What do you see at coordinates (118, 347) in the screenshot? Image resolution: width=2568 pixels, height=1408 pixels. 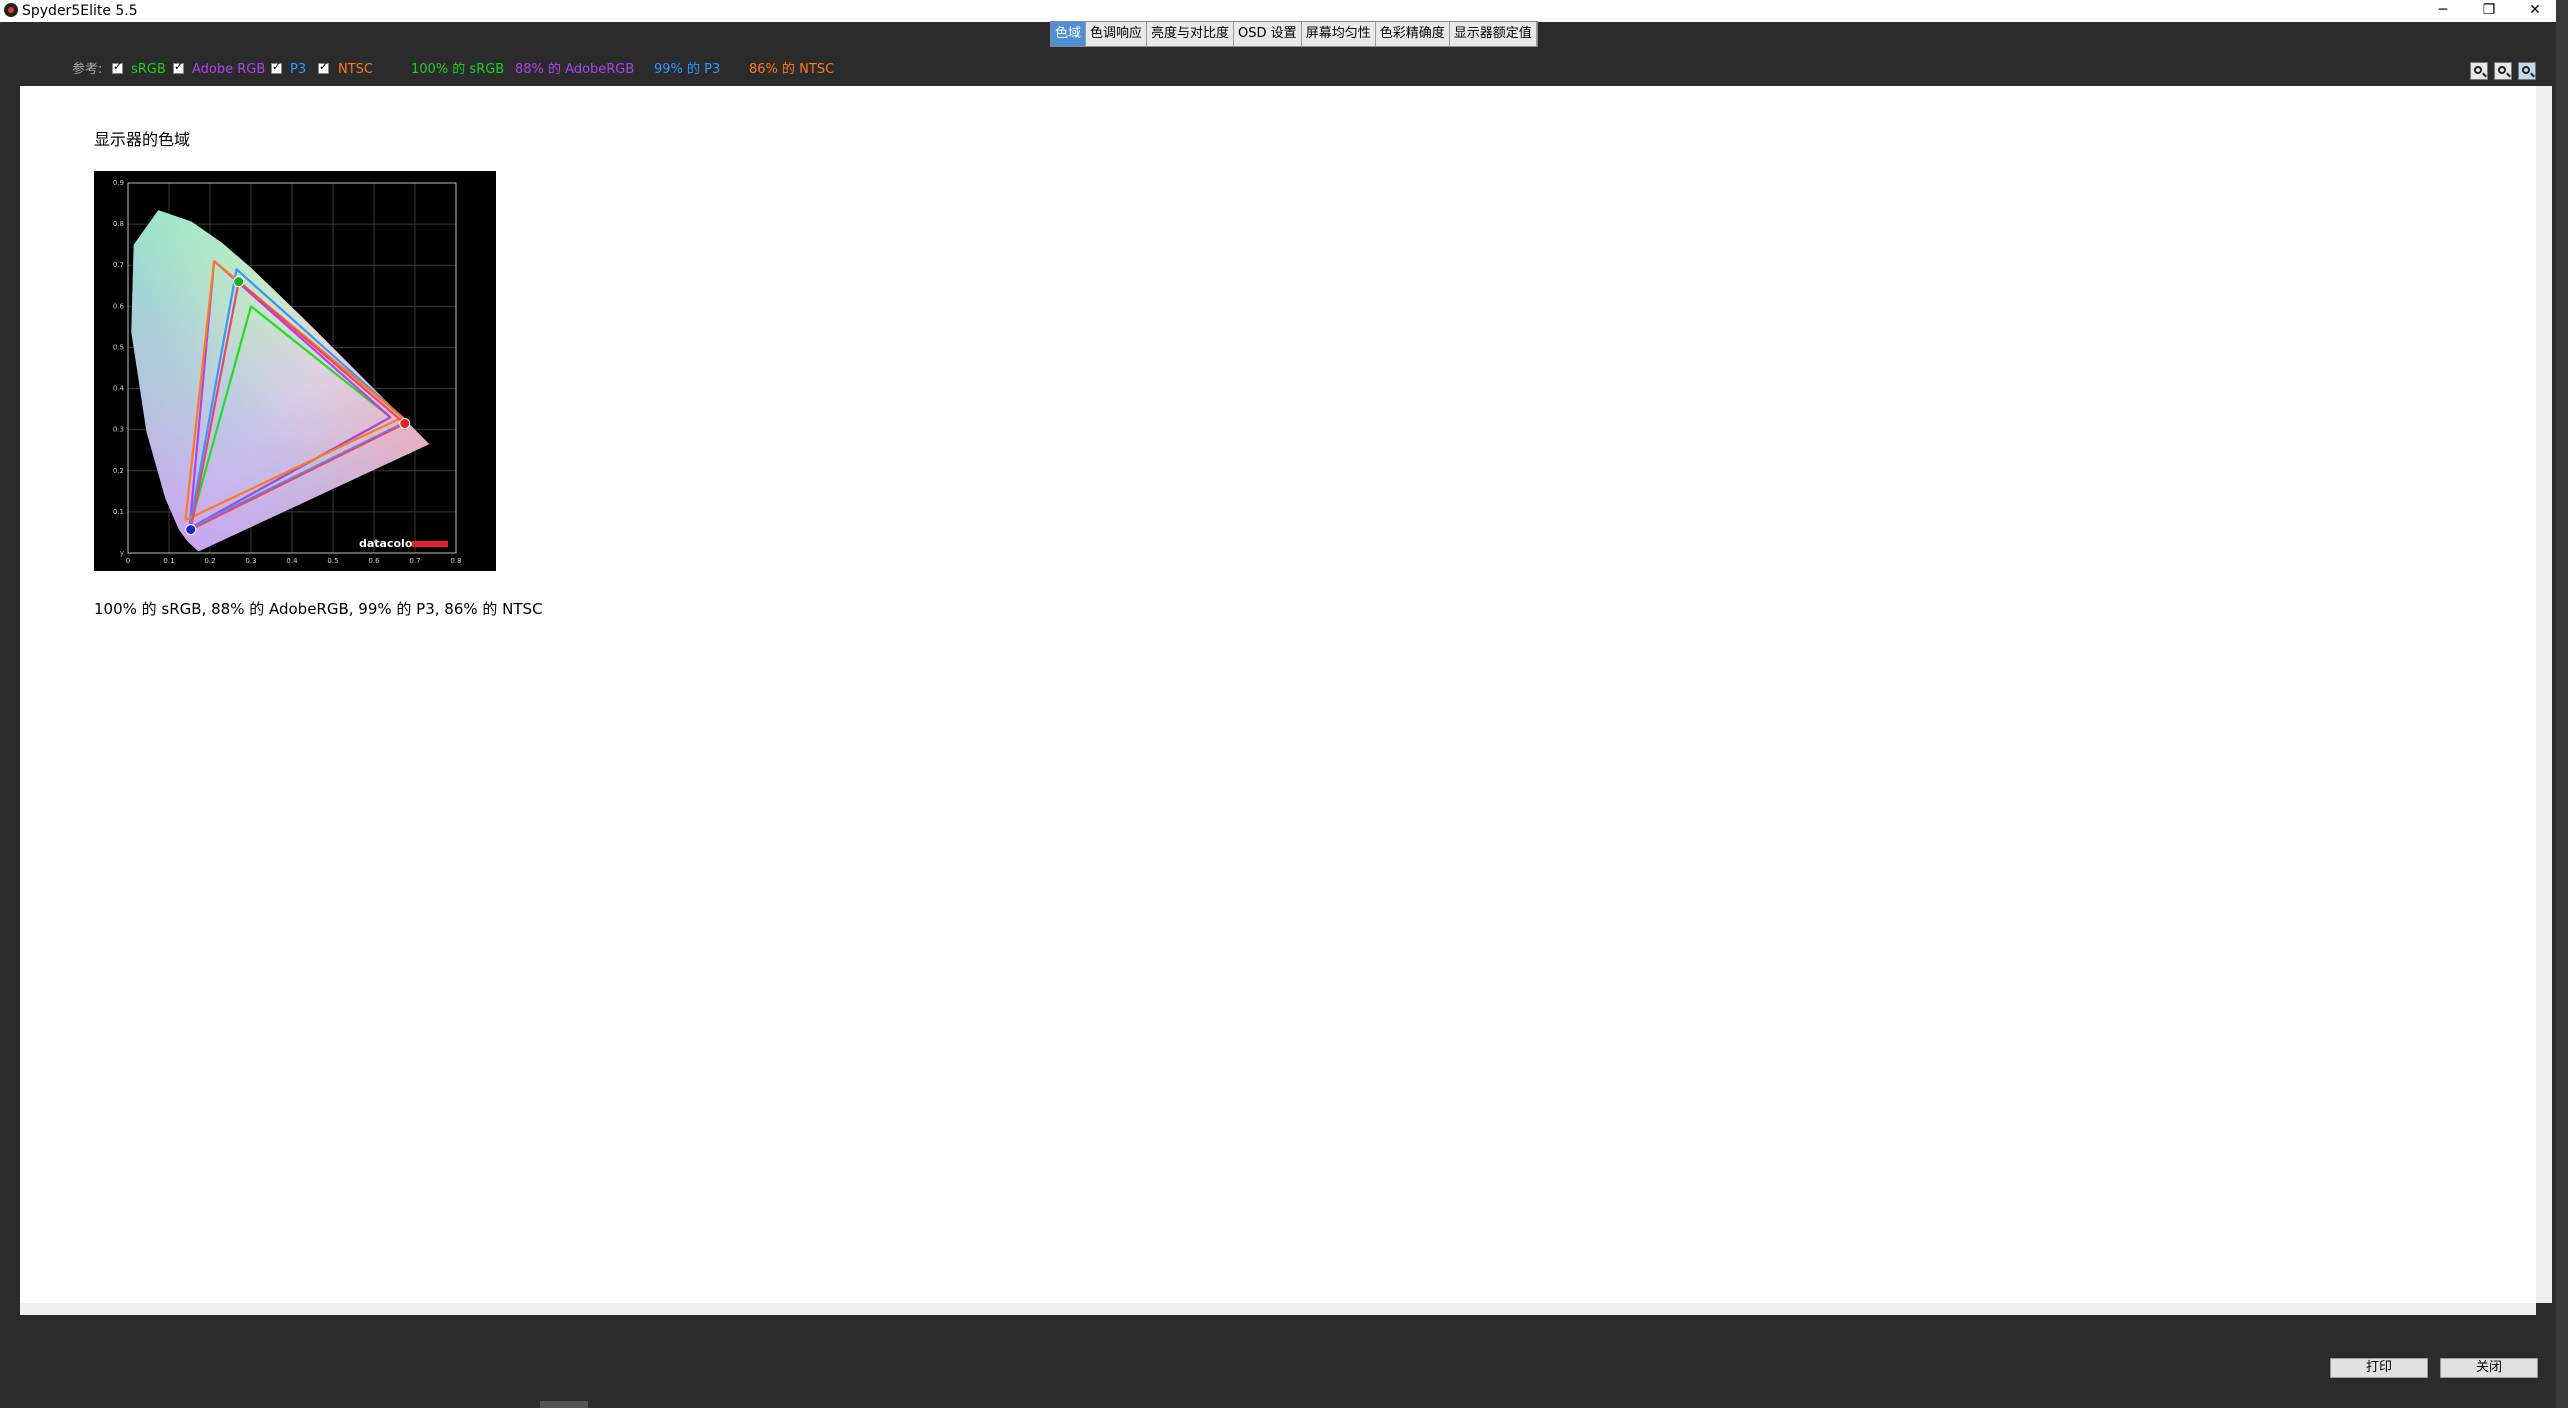 I see `y-tick-label: 0.5` at bounding box center [118, 347].